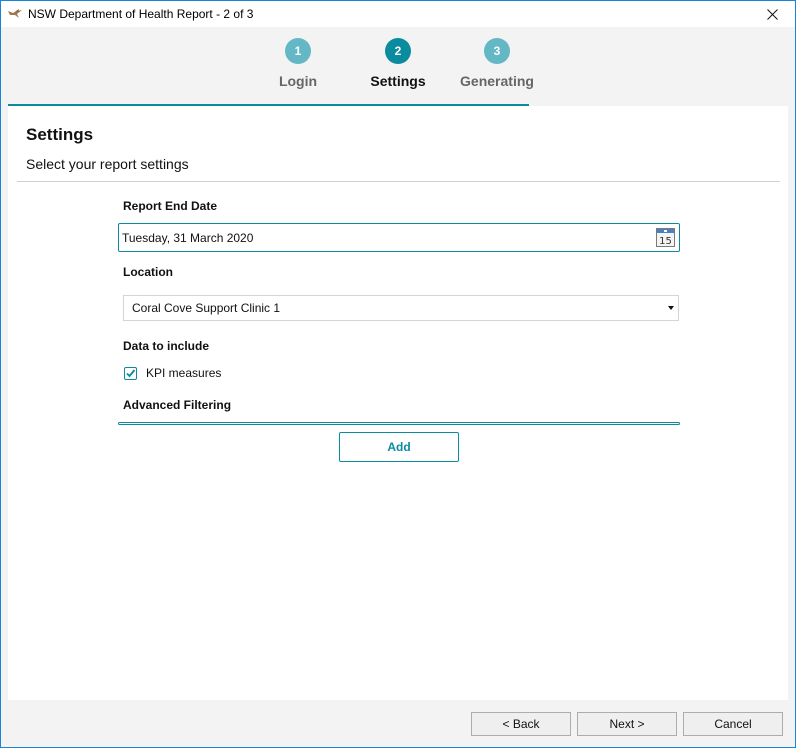 Image resolution: width=796 pixels, height=748 pixels. What do you see at coordinates (401, 308) in the screenshot?
I see `location-dropdown: Coral Cove Support Clinic 1` at bounding box center [401, 308].